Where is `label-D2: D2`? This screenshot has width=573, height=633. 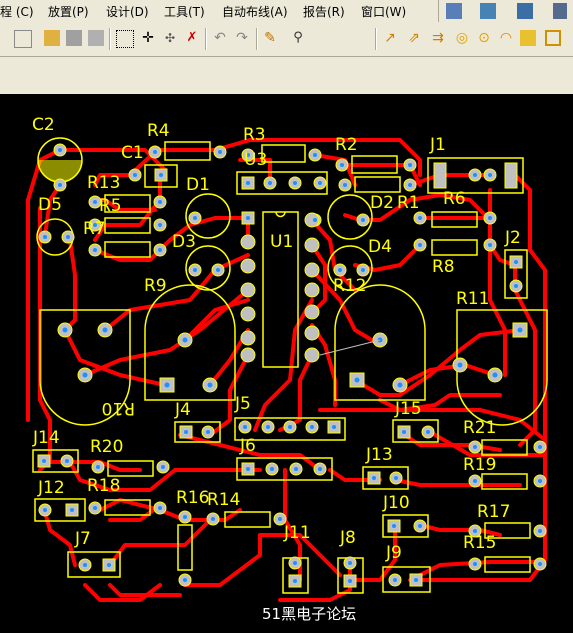 label-D2: D2 is located at coordinates (382, 203).